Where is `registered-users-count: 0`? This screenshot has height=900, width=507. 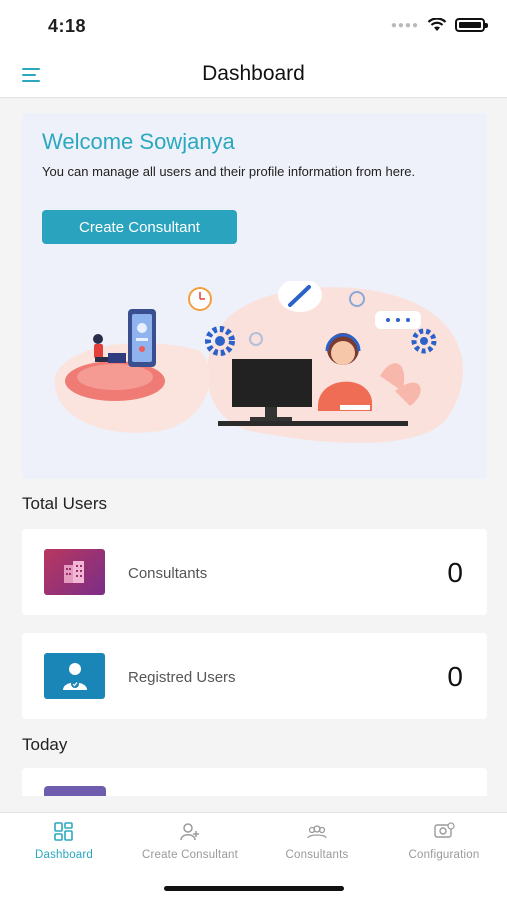
registered-users-count: 0 is located at coordinates (455, 676).